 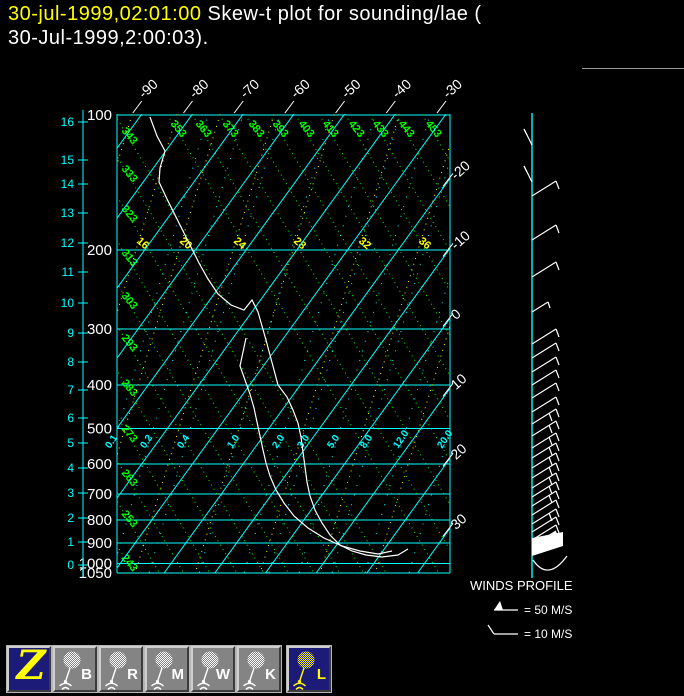 I want to click on svg-text: 2.0, so click(x=278, y=442).